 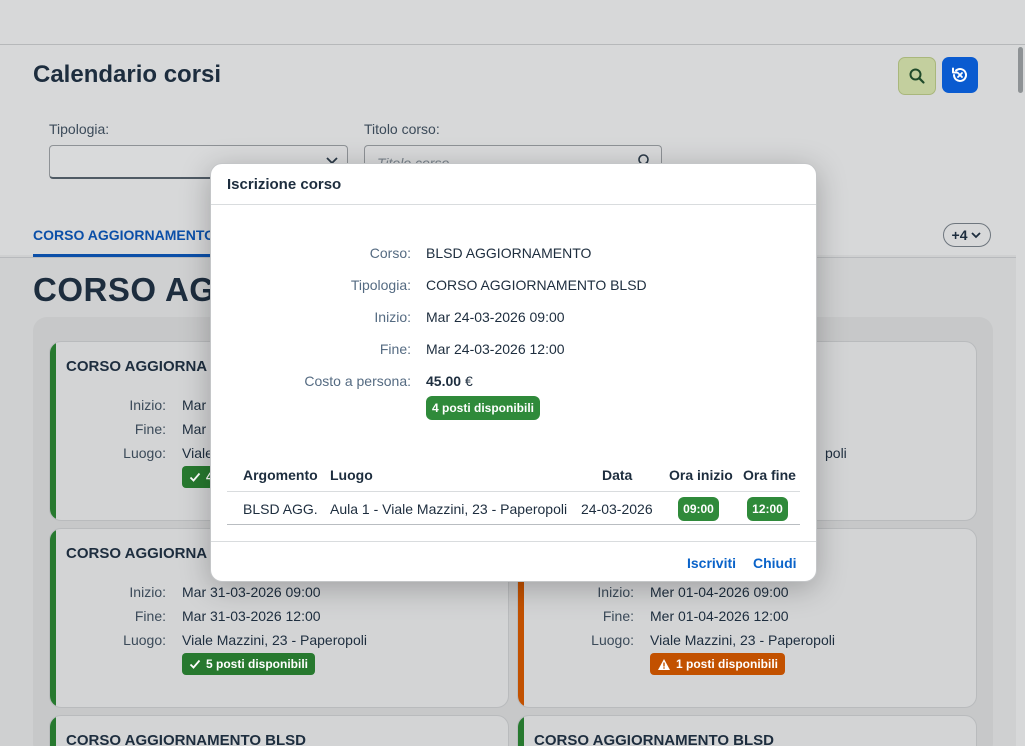 What do you see at coordinates (767, 509) in the screenshot?
I see `ora-fine-badge: 12:00` at bounding box center [767, 509].